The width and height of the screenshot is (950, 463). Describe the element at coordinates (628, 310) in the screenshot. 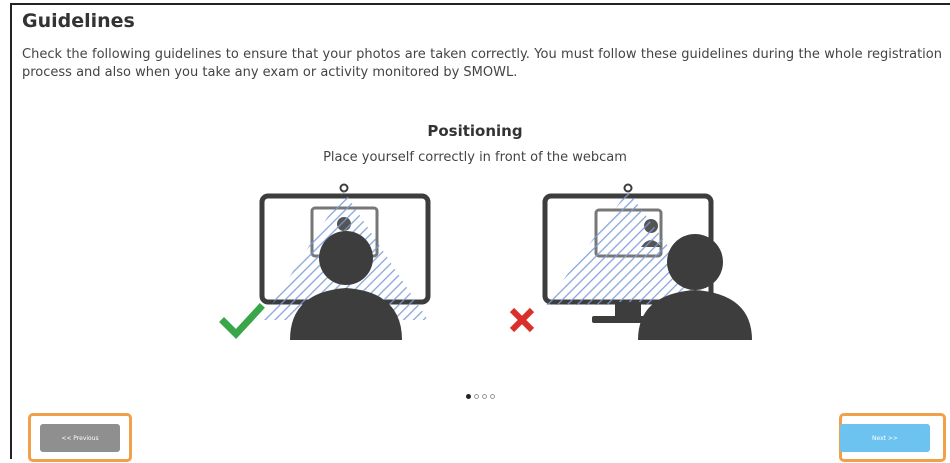

I see `monitor-stand` at that location.